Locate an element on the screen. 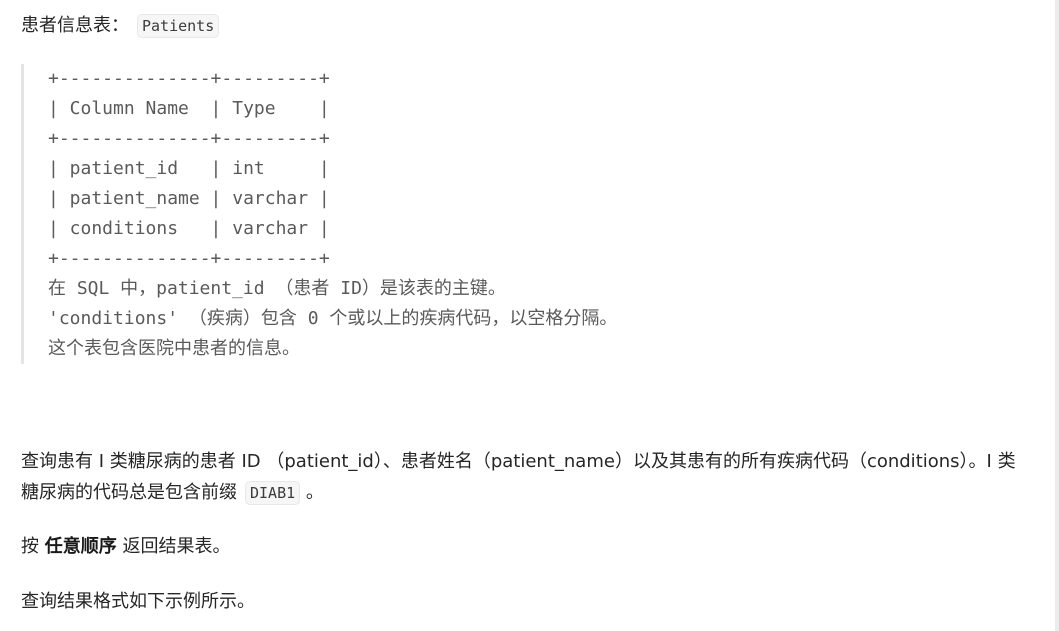 The height and width of the screenshot is (631, 1059). table-heading-label: 患者信息表： is located at coordinates (75, 25).